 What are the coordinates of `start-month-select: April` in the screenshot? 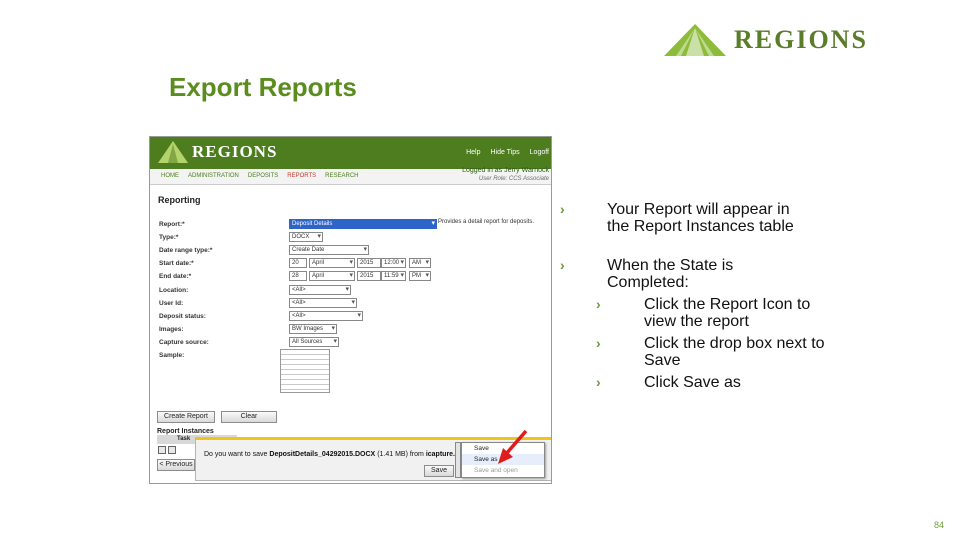 It's located at (332, 263).